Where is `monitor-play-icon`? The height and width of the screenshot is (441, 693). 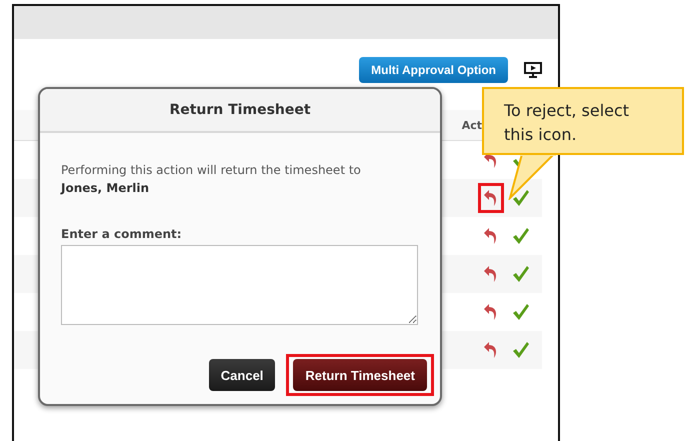
monitor-play-icon is located at coordinates (533, 70).